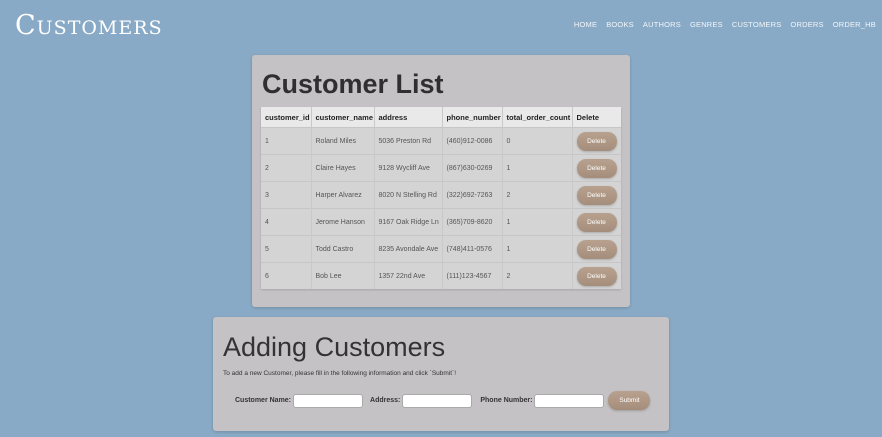  What do you see at coordinates (343, 168) in the screenshot?
I see `cell-customer-name: Claire Hayes` at bounding box center [343, 168].